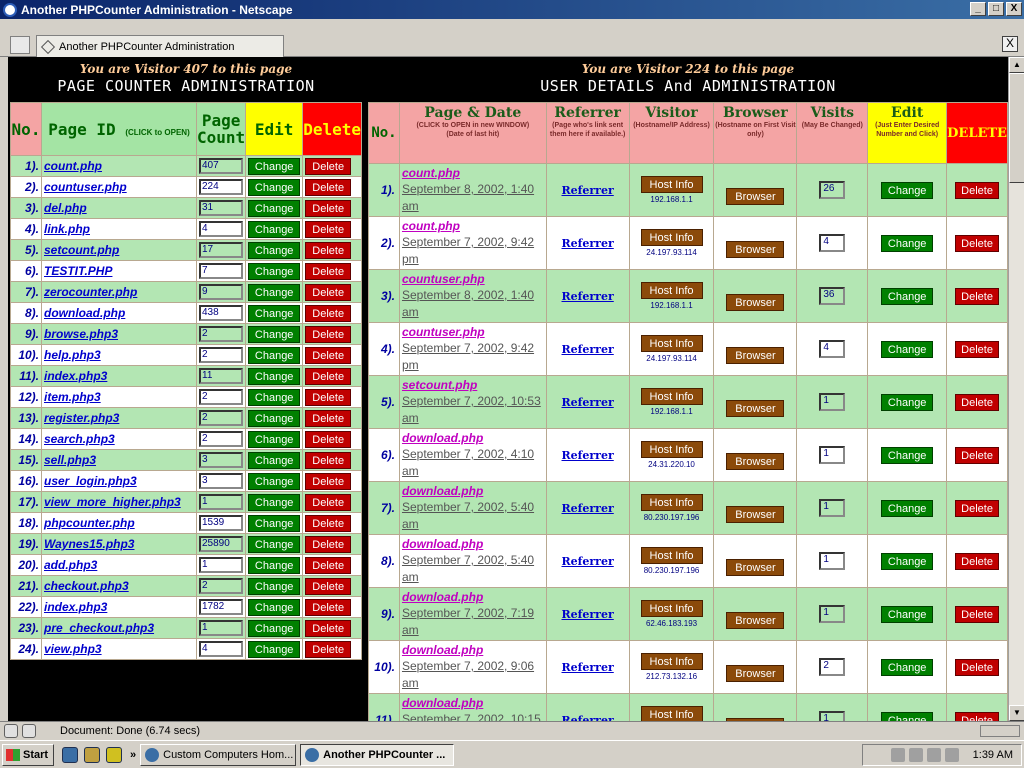  I want to click on count-input: 7, so click(221, 271).